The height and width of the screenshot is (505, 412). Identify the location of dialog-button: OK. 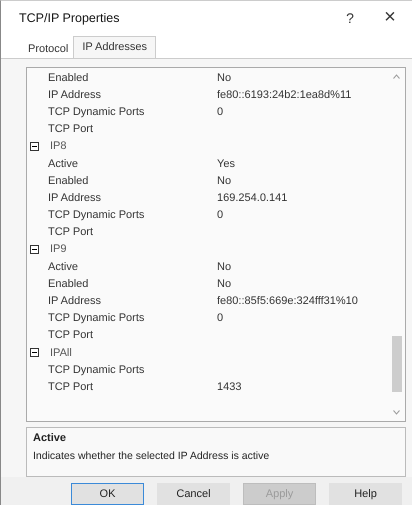
(107, 494).